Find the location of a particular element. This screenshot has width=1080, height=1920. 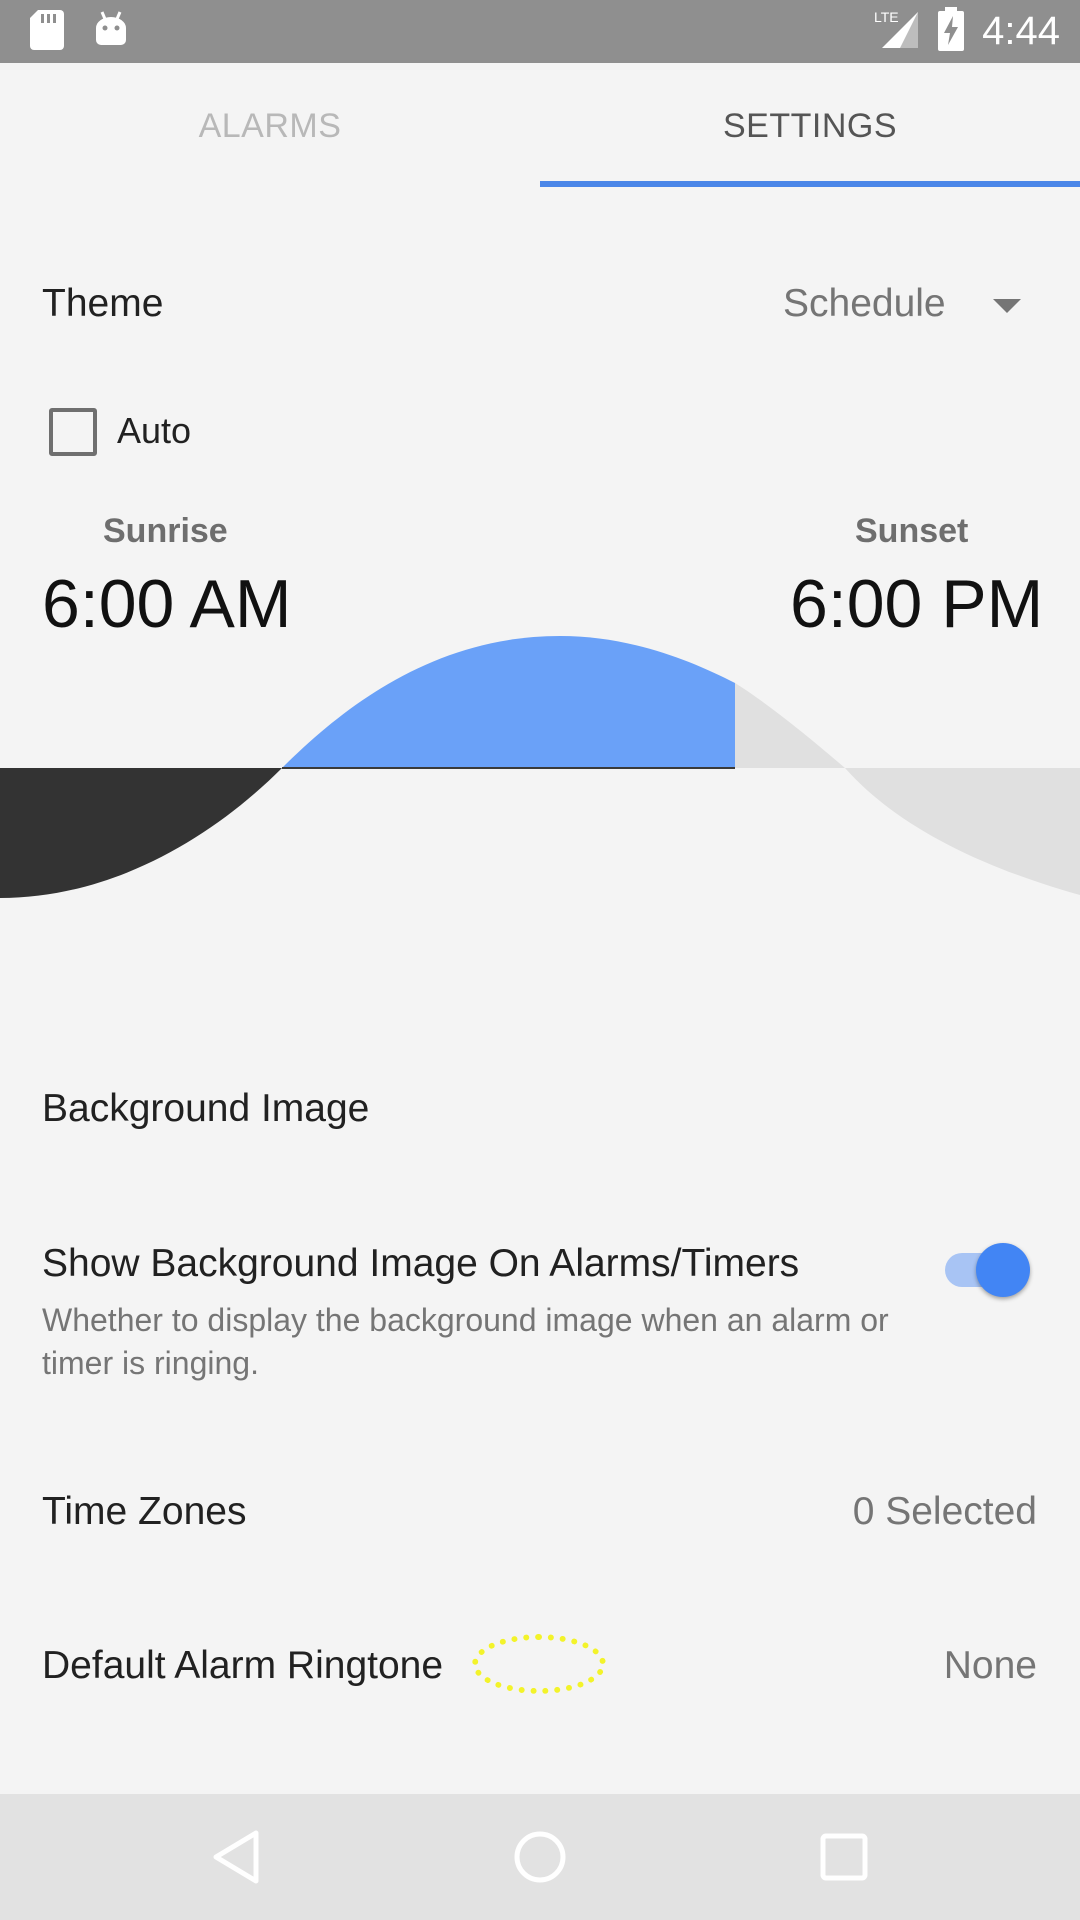

clock: 4:44 is located at coordinates (1021, 31).